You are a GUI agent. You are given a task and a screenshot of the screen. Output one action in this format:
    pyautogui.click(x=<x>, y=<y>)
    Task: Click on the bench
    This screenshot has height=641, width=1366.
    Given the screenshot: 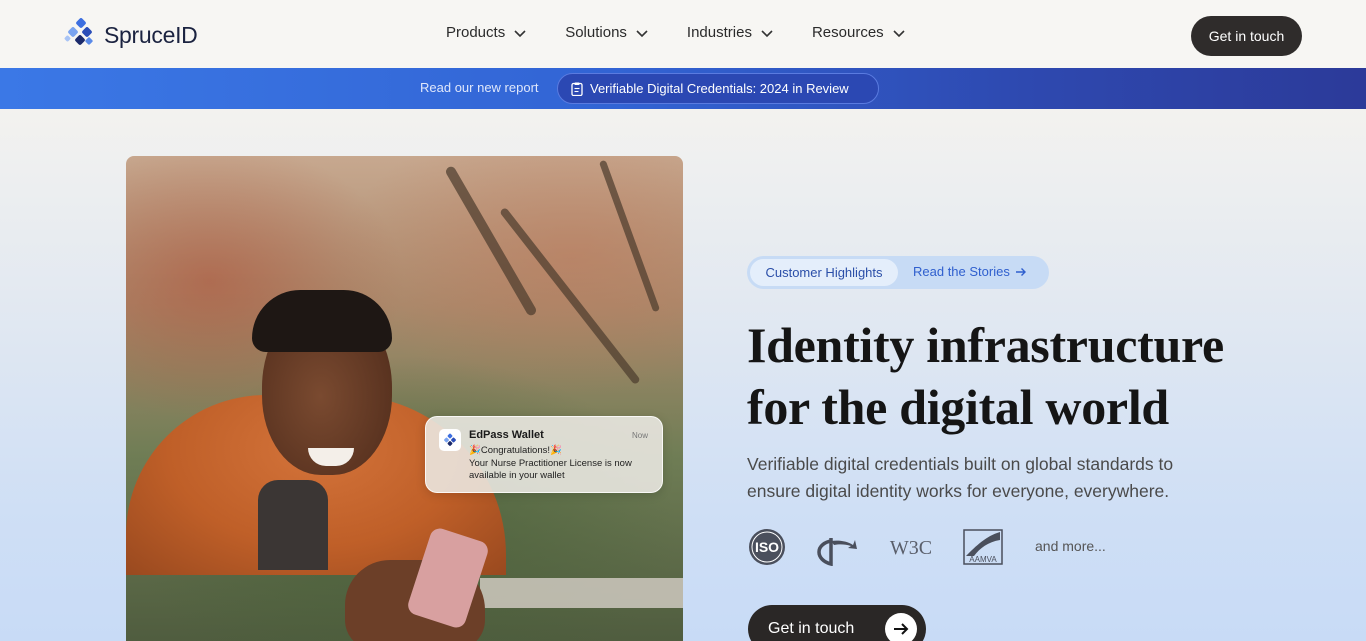 What is the action you would take?
    pyautogui.click(x=581, y=593)
    